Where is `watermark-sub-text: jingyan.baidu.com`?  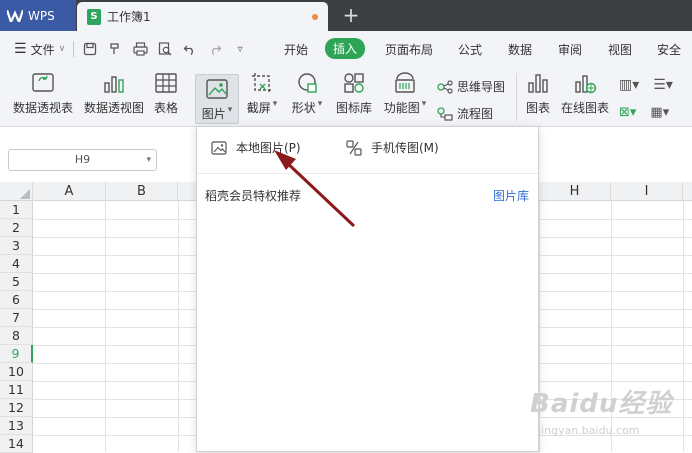 watermark-sub-text: jingyan.baidu.com is located at coordinates (589, 430).